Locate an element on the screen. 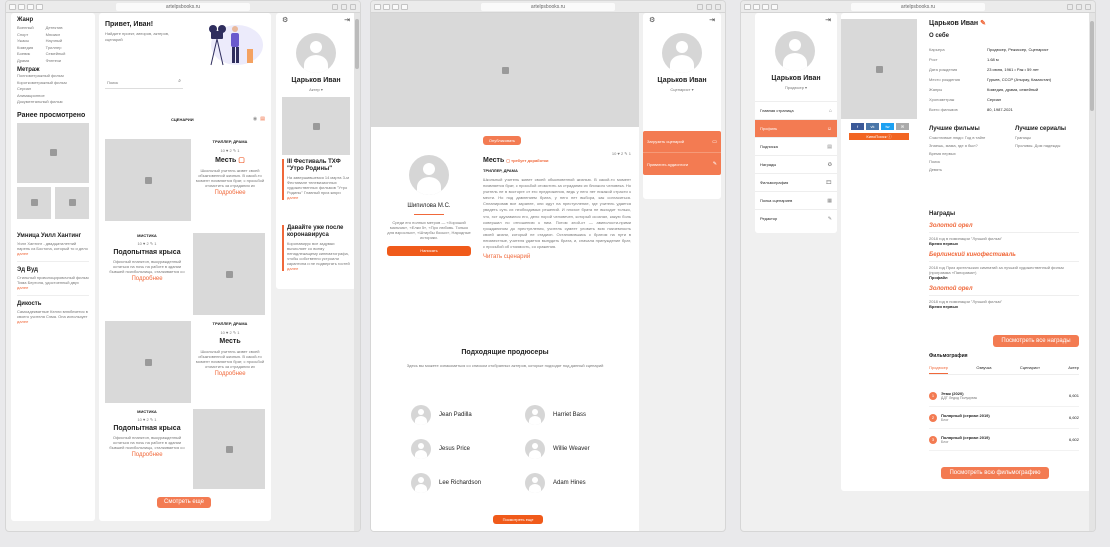  award-film: Профайл is located at coordinates (1004, 277).